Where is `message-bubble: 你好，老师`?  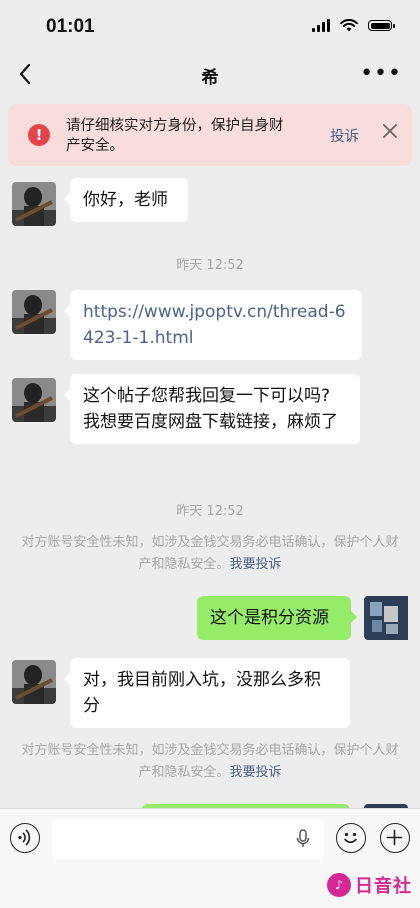
message-bubble: 你好，老师 is located at coordinates (126, 200).